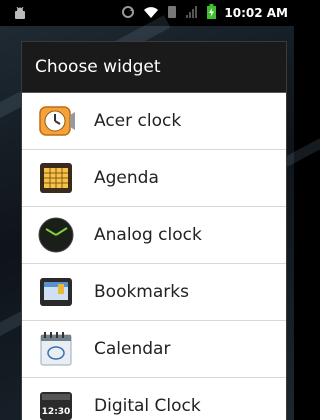 This screenshot has height=420, width=320. I want to click on digital-clock-icon-text: 12:30, so click(56, 412).